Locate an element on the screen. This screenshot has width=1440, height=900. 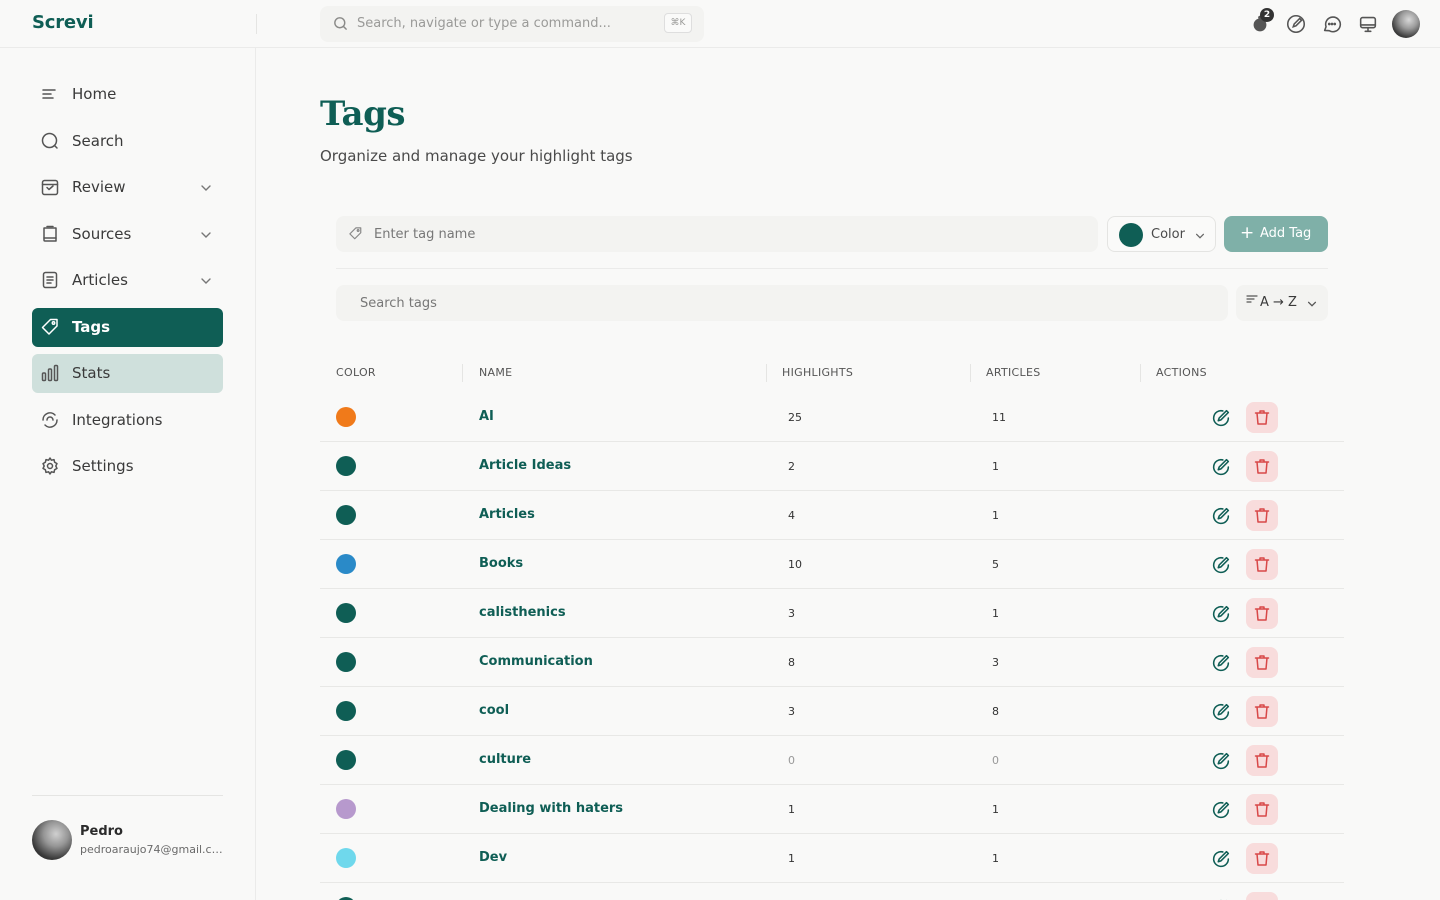
tag-name-link: calisthenics is located at coordinates (522, 612).